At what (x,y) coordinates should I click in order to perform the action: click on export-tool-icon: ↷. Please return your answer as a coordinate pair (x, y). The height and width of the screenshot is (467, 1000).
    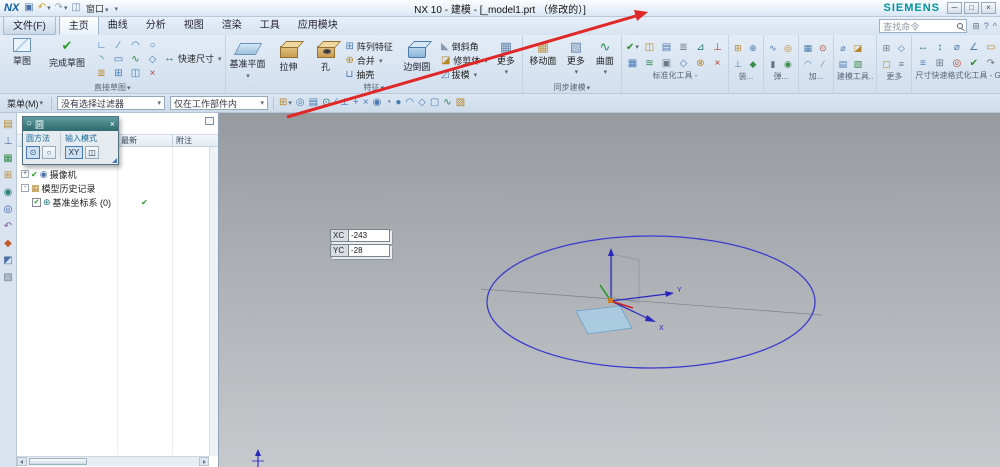
    Looking at the image, I should click on (990, 63).